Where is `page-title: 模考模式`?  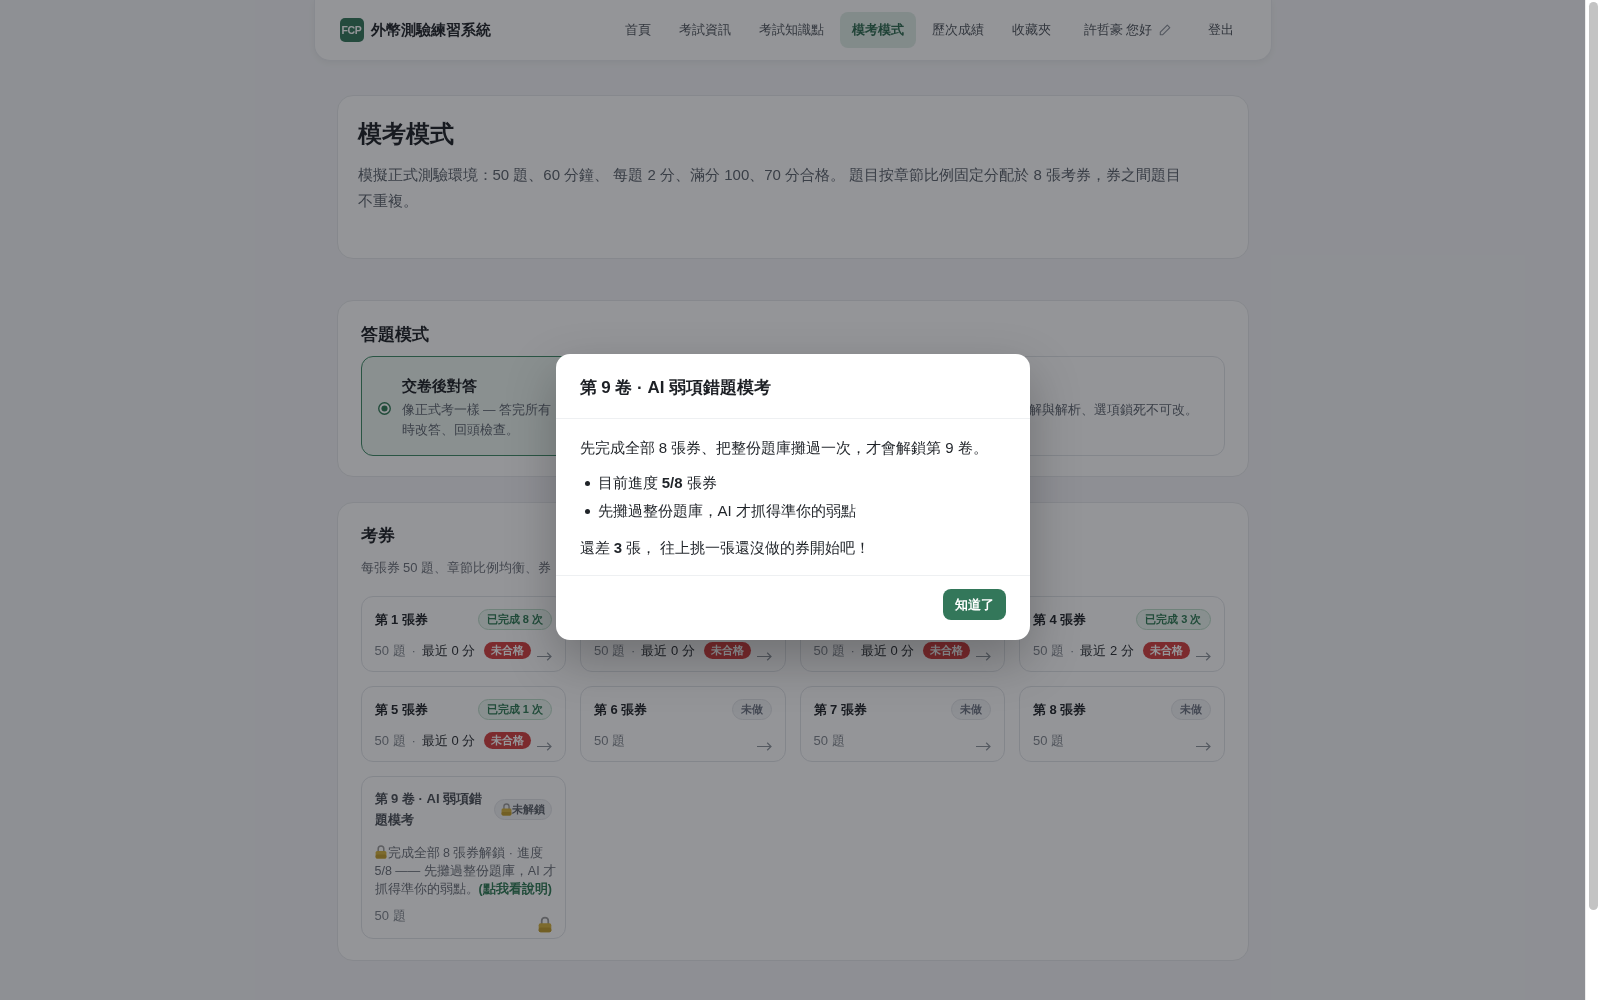
page-title: 模考模式 is located at coordinates (405, 134).